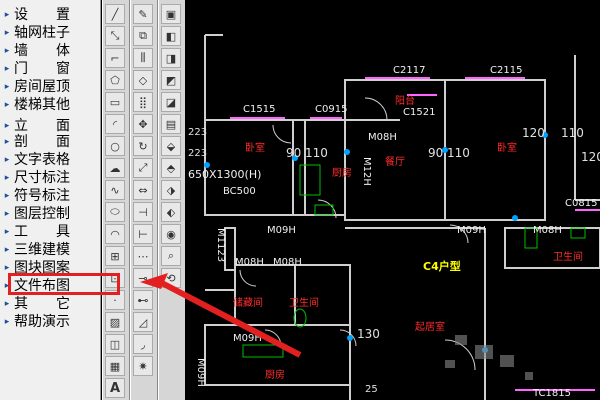  I want to click on menu-item-other: ▸ 其 它, so click(50, 304).